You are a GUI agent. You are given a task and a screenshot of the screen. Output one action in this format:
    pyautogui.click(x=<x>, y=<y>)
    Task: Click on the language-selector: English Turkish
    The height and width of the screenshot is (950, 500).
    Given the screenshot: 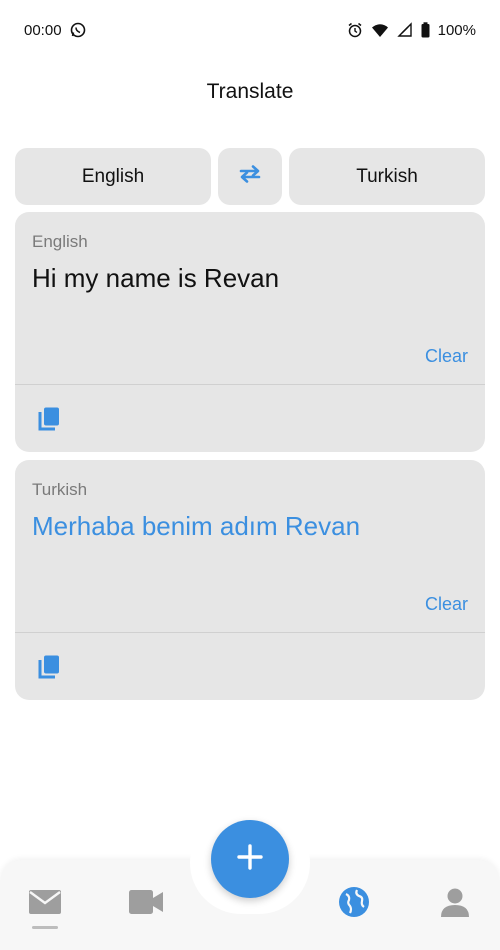 What is the action you would take?
    pyautogui.click(x=250, y=176)
    